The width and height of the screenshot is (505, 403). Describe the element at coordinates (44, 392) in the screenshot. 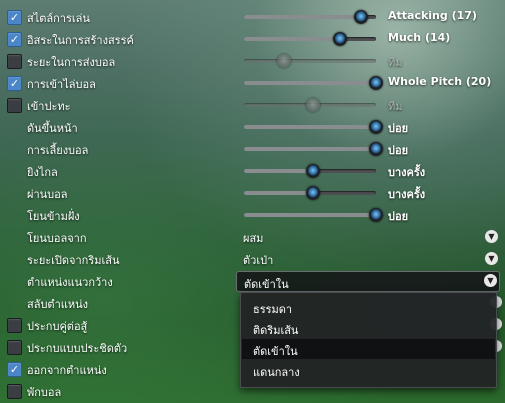

I see `setting-label: พักบอล` at that location.